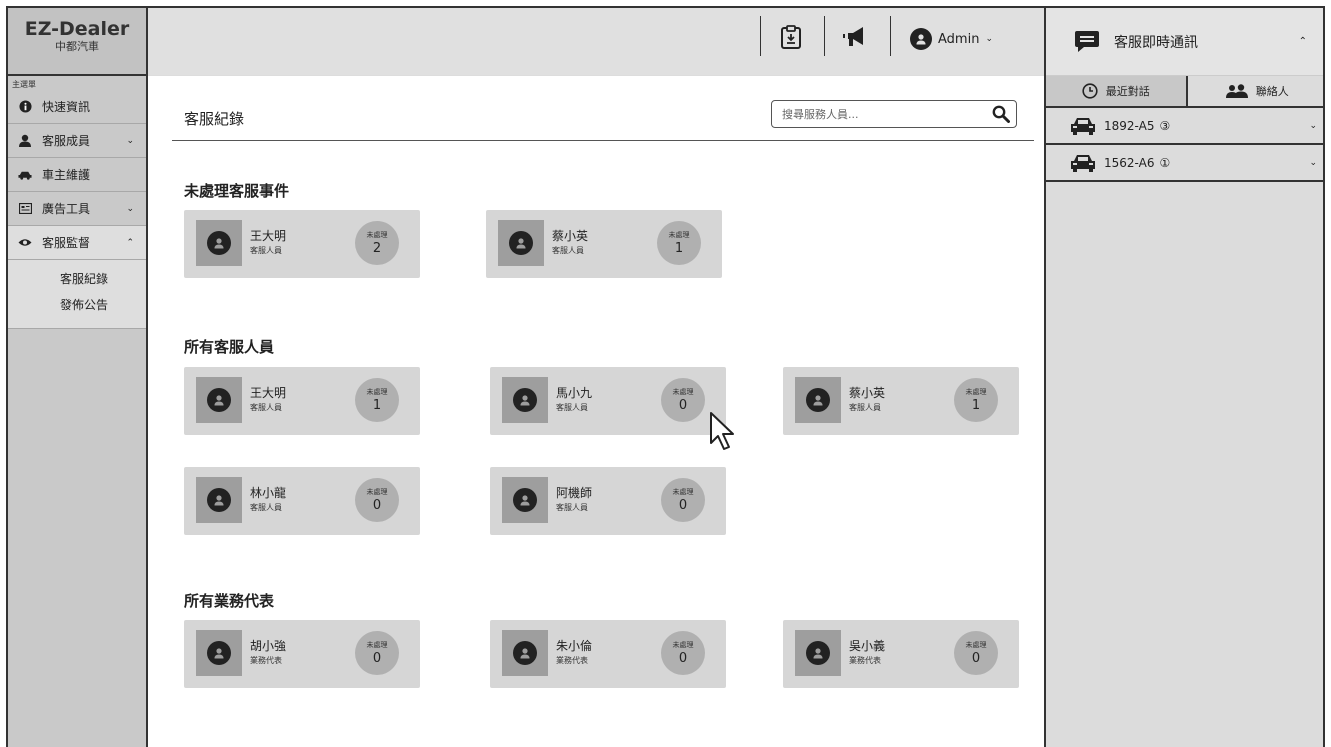 This screenshot has height=747, width=1331. Describe the element at coordinates (1127, 91) in the screenshot. I see `tab-label: 最近對話` at that location.